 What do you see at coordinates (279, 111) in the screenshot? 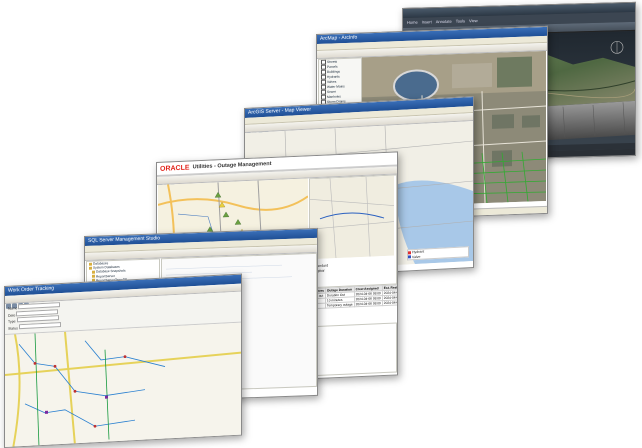
I see `map-title: ArcGIS Server - Map Viewer` at bounding box center [279, 111].